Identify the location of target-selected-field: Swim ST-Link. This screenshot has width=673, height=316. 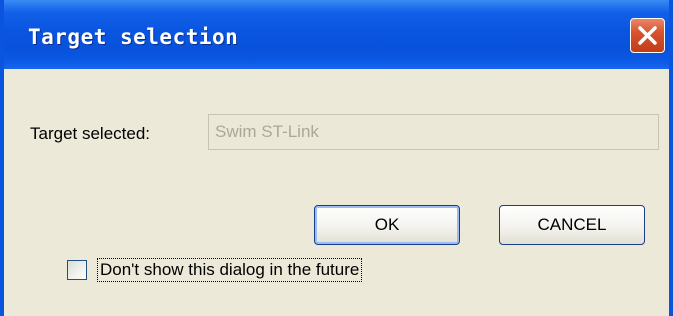
(433, 132).